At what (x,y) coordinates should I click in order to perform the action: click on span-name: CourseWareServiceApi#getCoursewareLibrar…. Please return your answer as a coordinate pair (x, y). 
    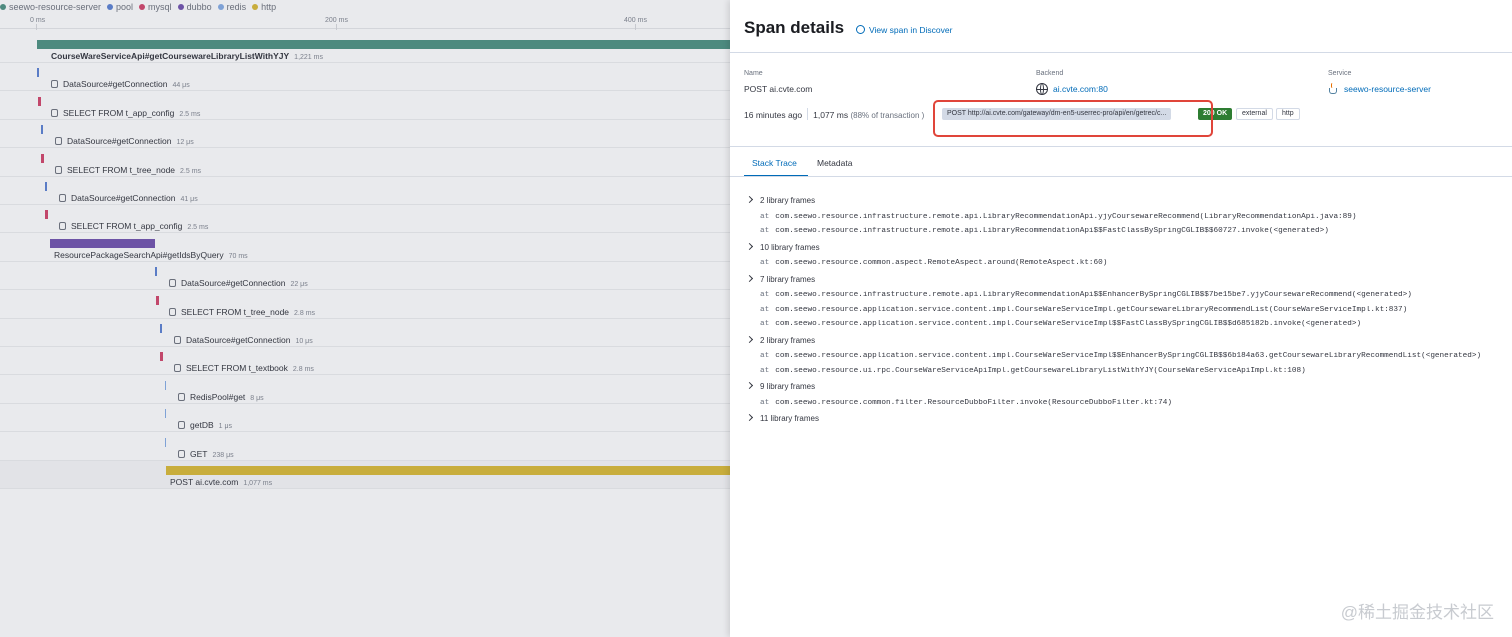
    Looking at the image, I should click on (170, 56).